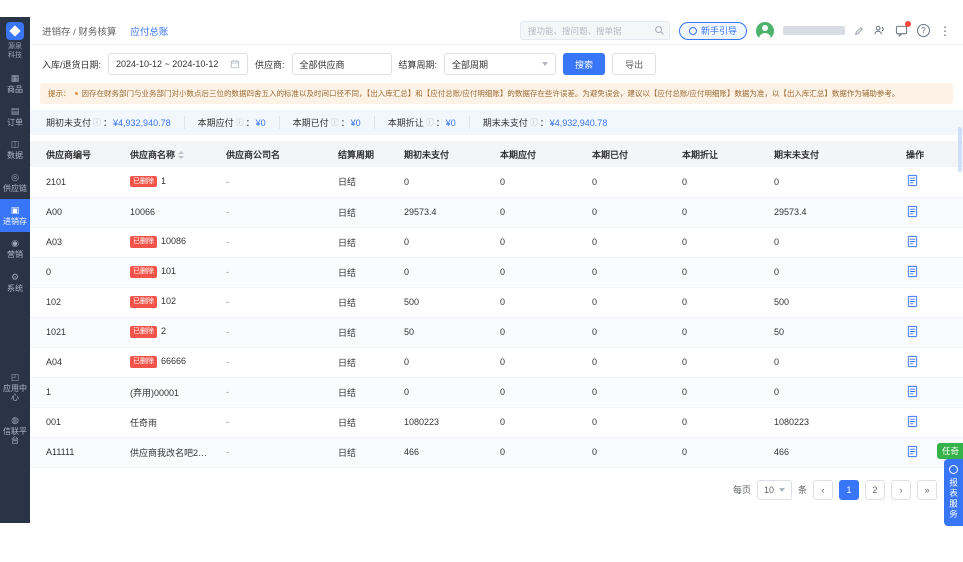 This screenshot has height=562, width=963. Describe the element at coordinates (849, 489) in the screenshot. I see `page-number-button: 1` at that location.